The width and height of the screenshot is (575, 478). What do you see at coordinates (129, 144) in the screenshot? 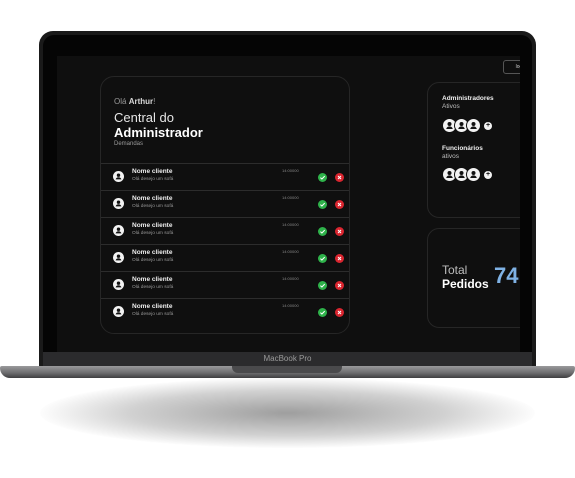
I see `section-label: Demandas` at bounding box center [129, 144].